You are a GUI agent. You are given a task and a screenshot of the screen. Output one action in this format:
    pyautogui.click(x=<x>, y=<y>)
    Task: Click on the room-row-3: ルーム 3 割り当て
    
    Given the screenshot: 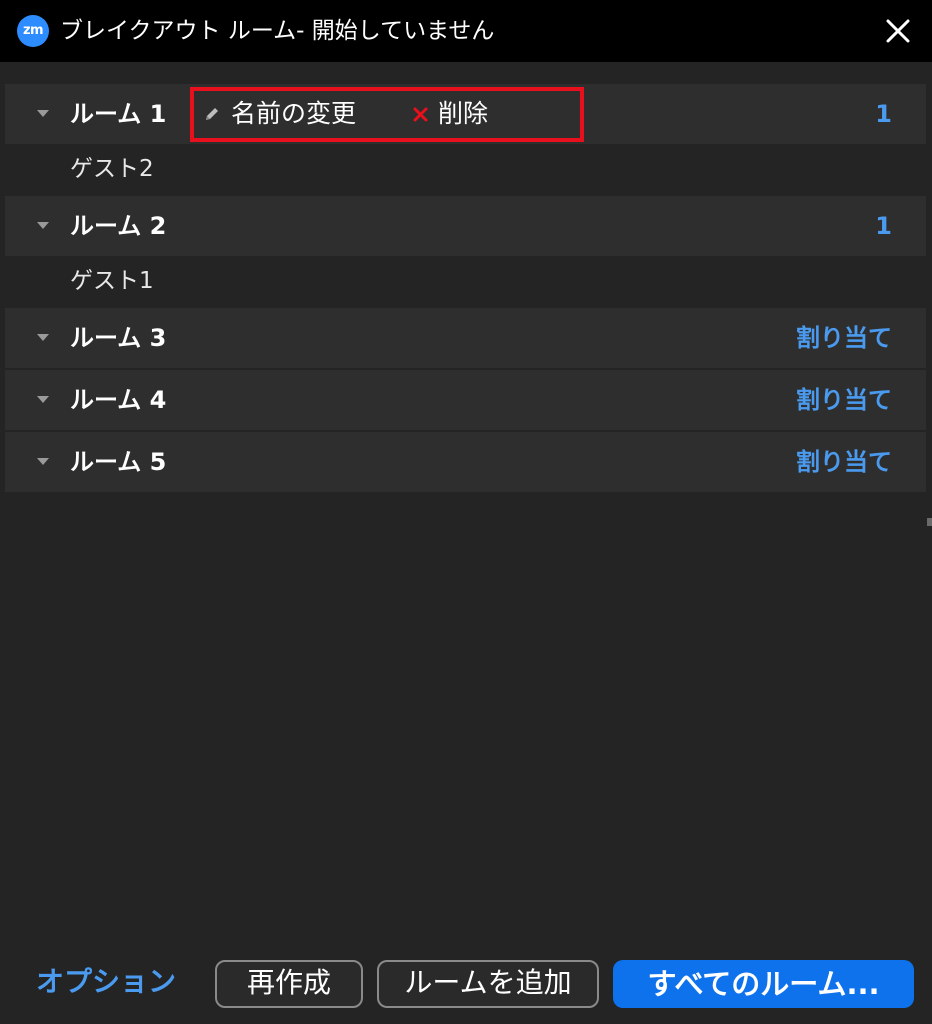 What is the action you would take?
    pyautogui.click(x=465, y=338)
    